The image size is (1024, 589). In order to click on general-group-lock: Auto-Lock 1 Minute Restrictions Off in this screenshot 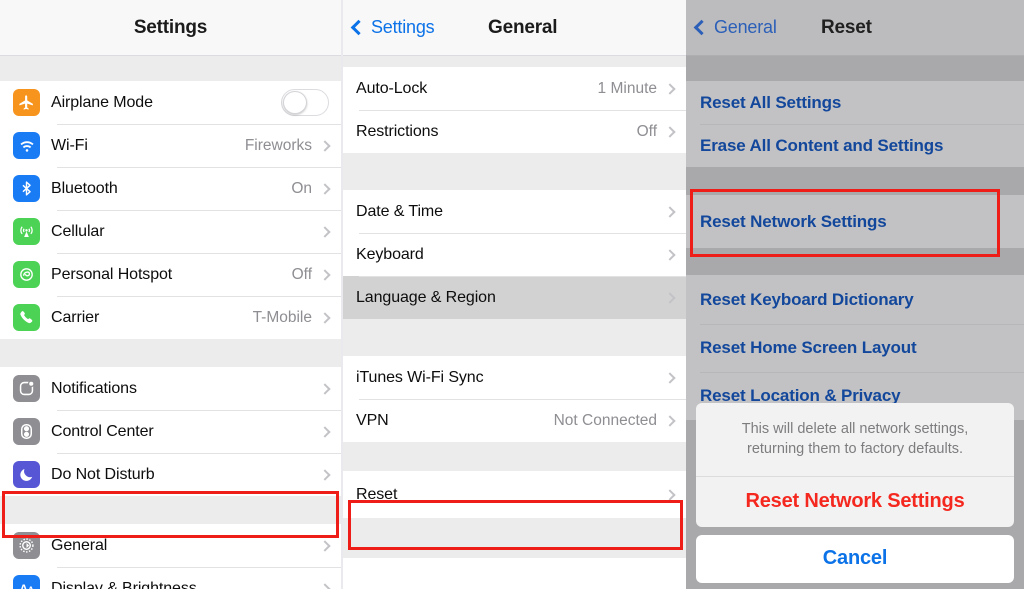, I will do `click(514, 110)`.